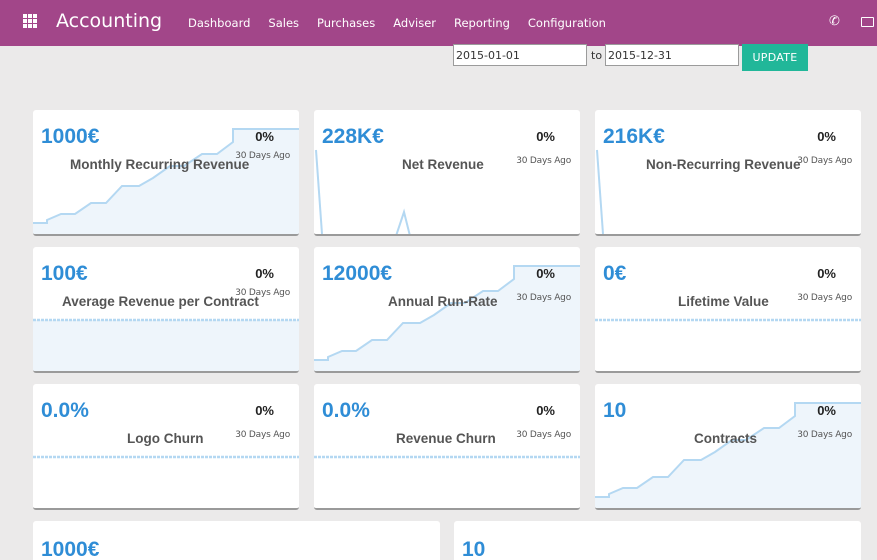  I want to click on kpi-card-bottom-right: 10, so click(657, 540).